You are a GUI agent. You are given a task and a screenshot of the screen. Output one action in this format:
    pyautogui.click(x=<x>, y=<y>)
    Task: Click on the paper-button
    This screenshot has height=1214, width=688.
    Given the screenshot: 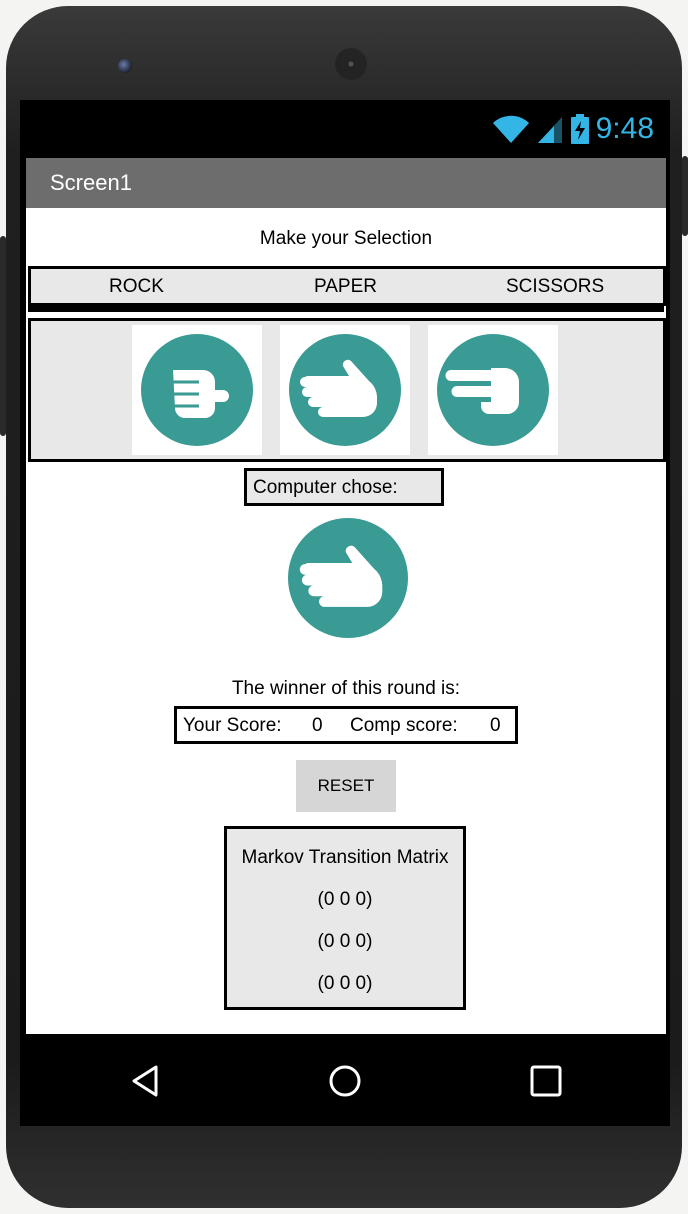 What is the action you would take?
    pyautogui.click(x=345, y=390)
    